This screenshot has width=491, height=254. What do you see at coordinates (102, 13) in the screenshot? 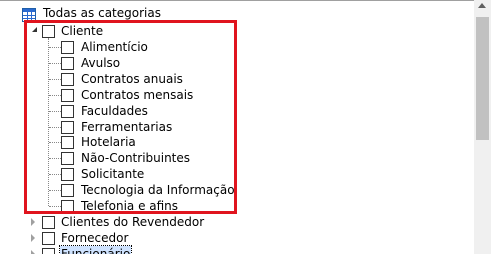
I see `tree-root-label: Todas as categorias` at bounding box center [102, 13].